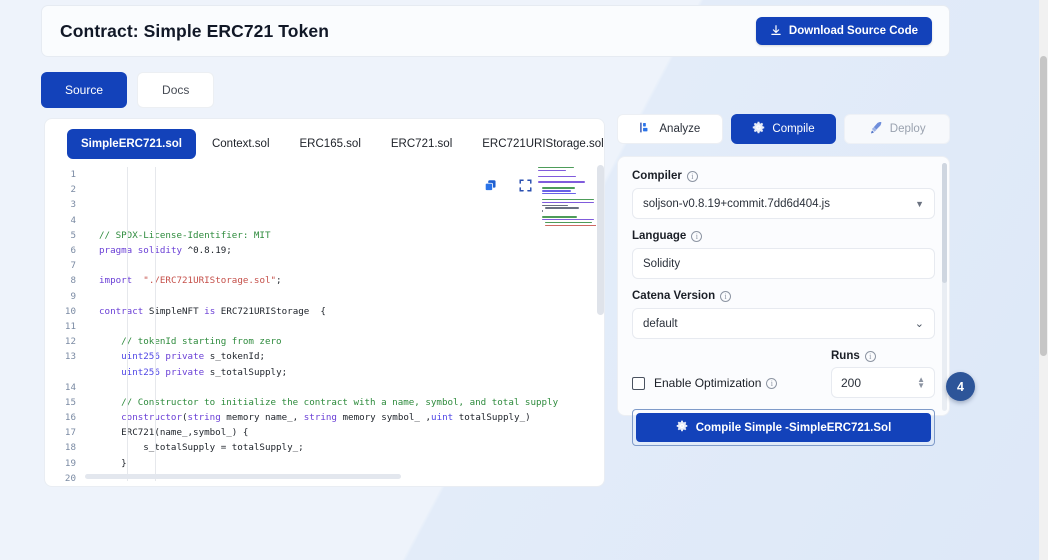 The height and width of the screenshot is (560, 1048). Describe the element at coordinates (131, 144) in the screenshot. I see `file-tab-simpleerc721: SimpleERC721.sol` at that location.